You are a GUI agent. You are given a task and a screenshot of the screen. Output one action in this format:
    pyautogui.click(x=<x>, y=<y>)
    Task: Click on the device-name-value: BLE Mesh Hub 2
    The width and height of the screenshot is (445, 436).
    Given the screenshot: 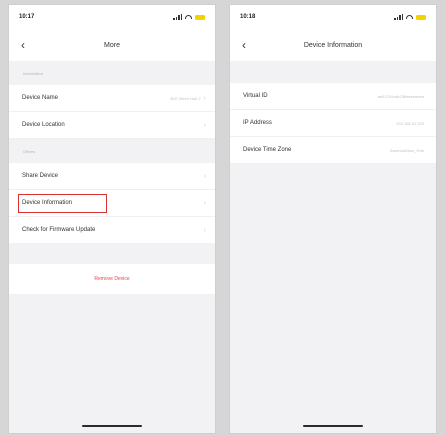 What is the action you would take?
    pyautogui.click(x=185, y=98)
    